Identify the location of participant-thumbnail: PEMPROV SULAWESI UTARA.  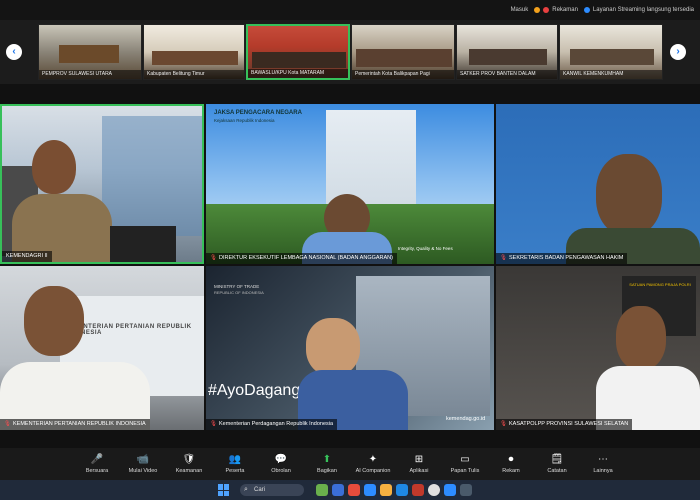
(90, 52).